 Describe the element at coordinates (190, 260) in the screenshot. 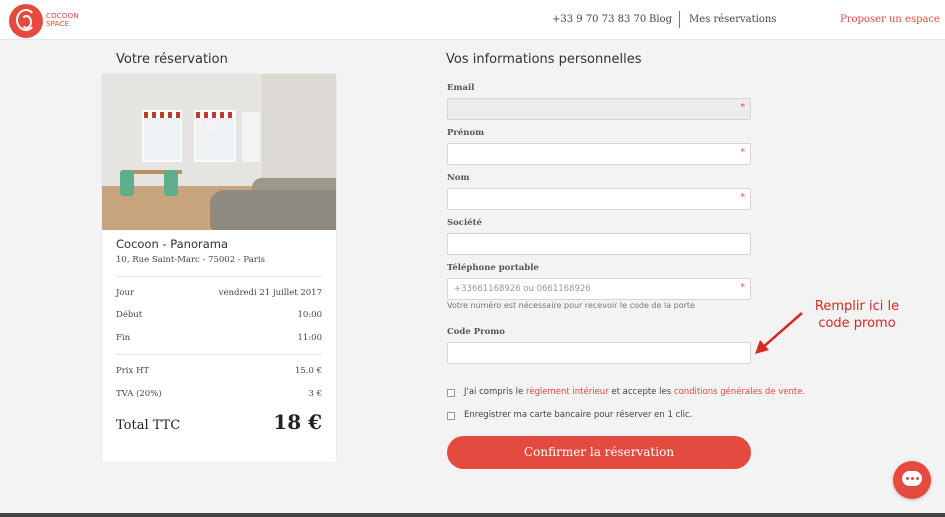

I see `room-address: 10, Rue Saint-Marc - 75002 - Paris` at that location.